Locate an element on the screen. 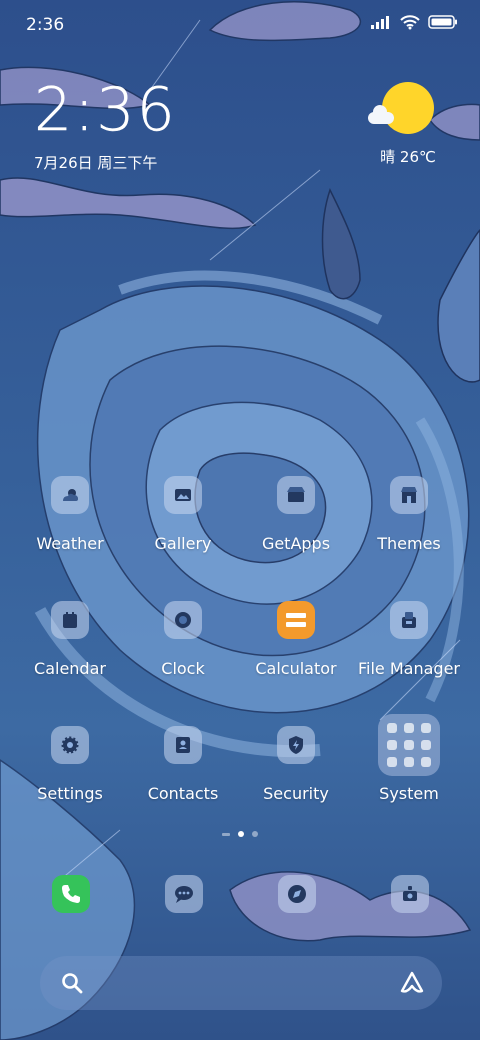  app-folder-system: System is located at coordinates (409, 758).